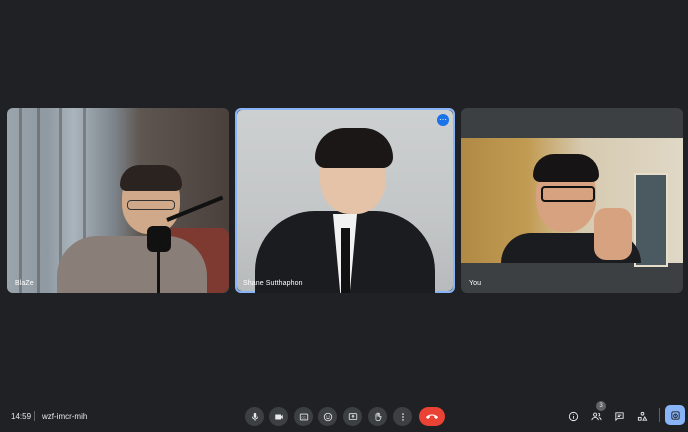 Image resolution: width=688 pixels, height=432 pixels. I want to click on camera-icon, so click(278, 416).